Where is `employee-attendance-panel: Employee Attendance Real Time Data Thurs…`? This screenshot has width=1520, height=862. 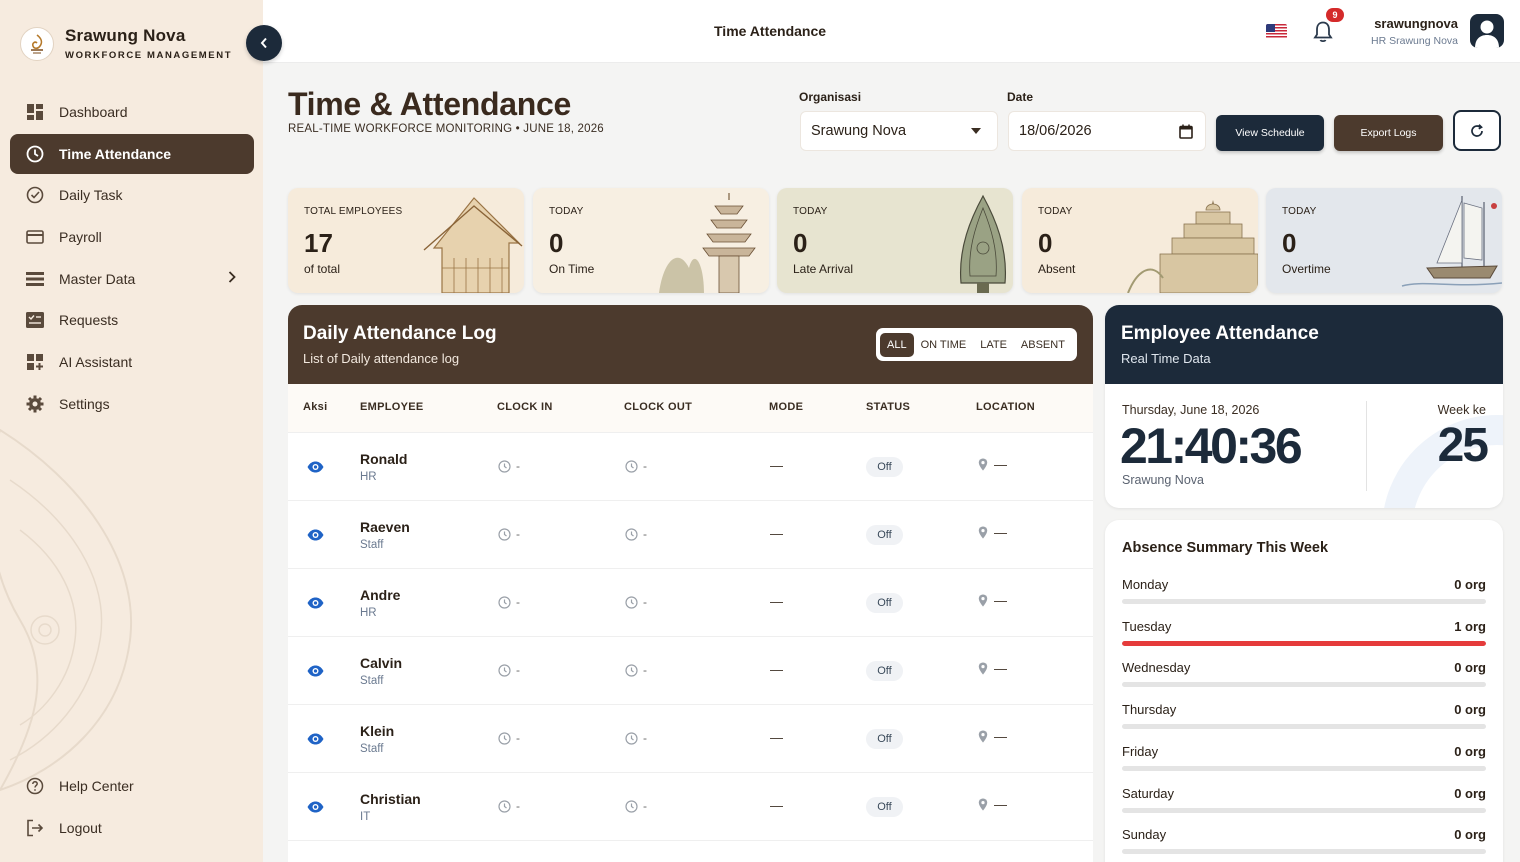 employee-attendance-panel: Employee Attendance Real Time Data Thurs… is located at coordinates (1304, 406).